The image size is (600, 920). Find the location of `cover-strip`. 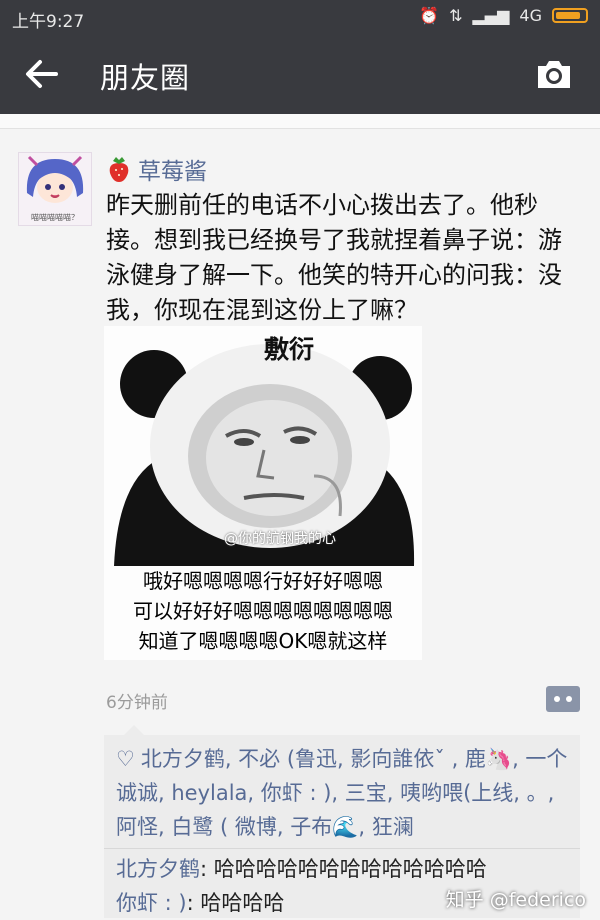

cover-strip is located at coordinates (300, 121).